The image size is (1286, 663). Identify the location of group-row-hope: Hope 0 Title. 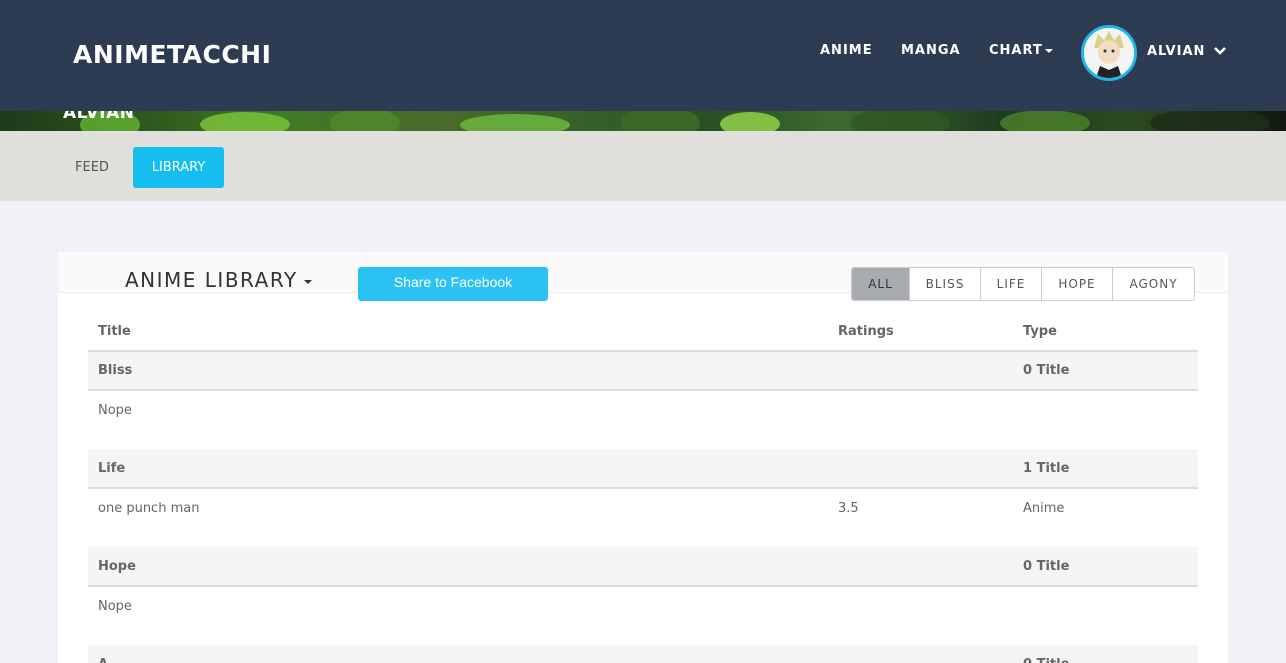
(643, 567).